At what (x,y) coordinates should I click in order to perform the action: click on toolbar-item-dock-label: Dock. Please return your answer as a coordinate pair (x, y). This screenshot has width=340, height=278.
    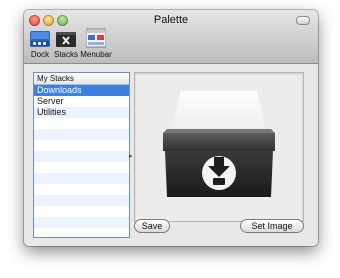
    Looking at the image, I should click on (40, 54).